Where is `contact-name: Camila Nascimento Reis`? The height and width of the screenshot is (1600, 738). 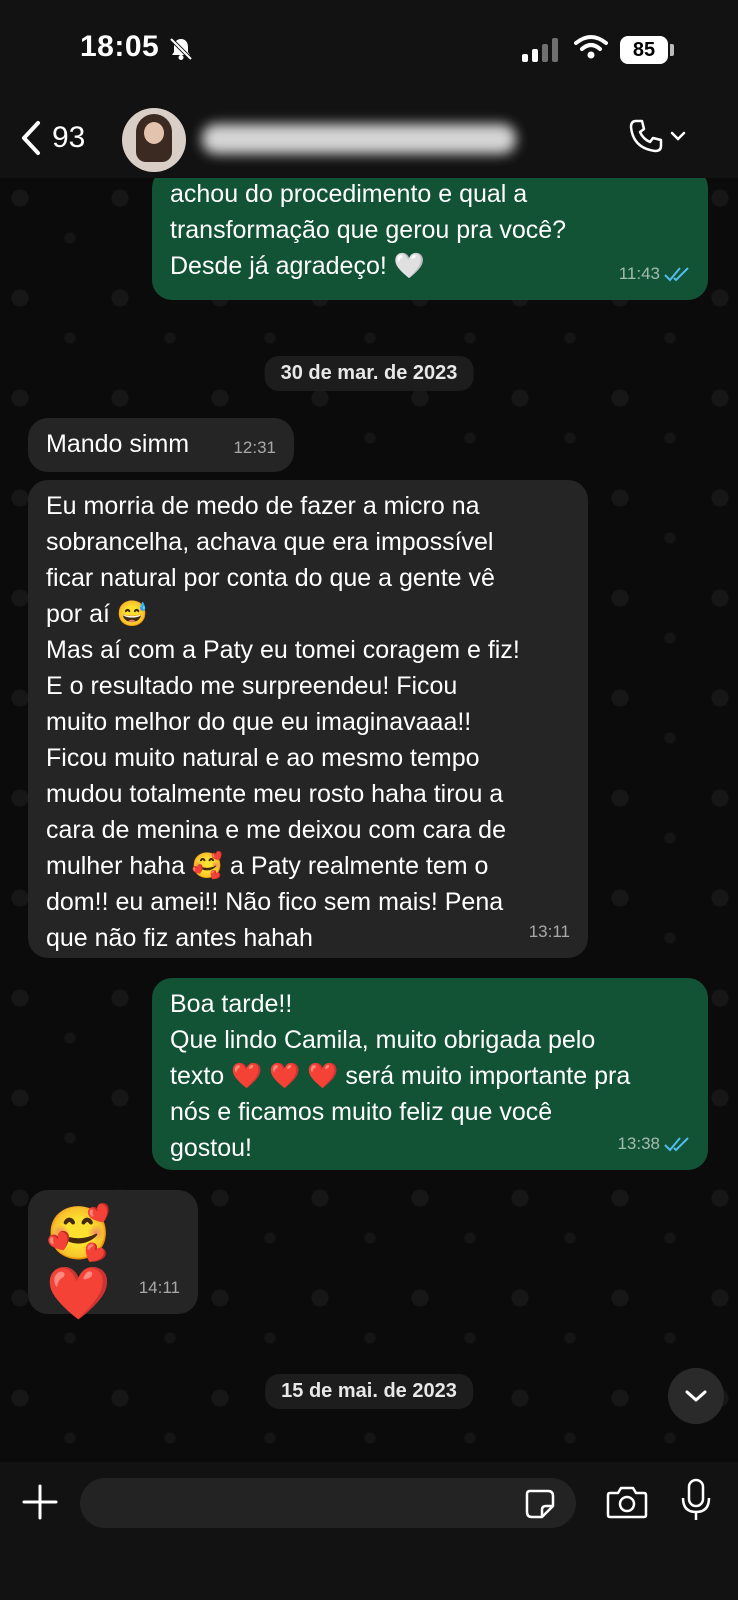 contact-name: Camila Nascimento Reis is located at coordinates (359, 139).